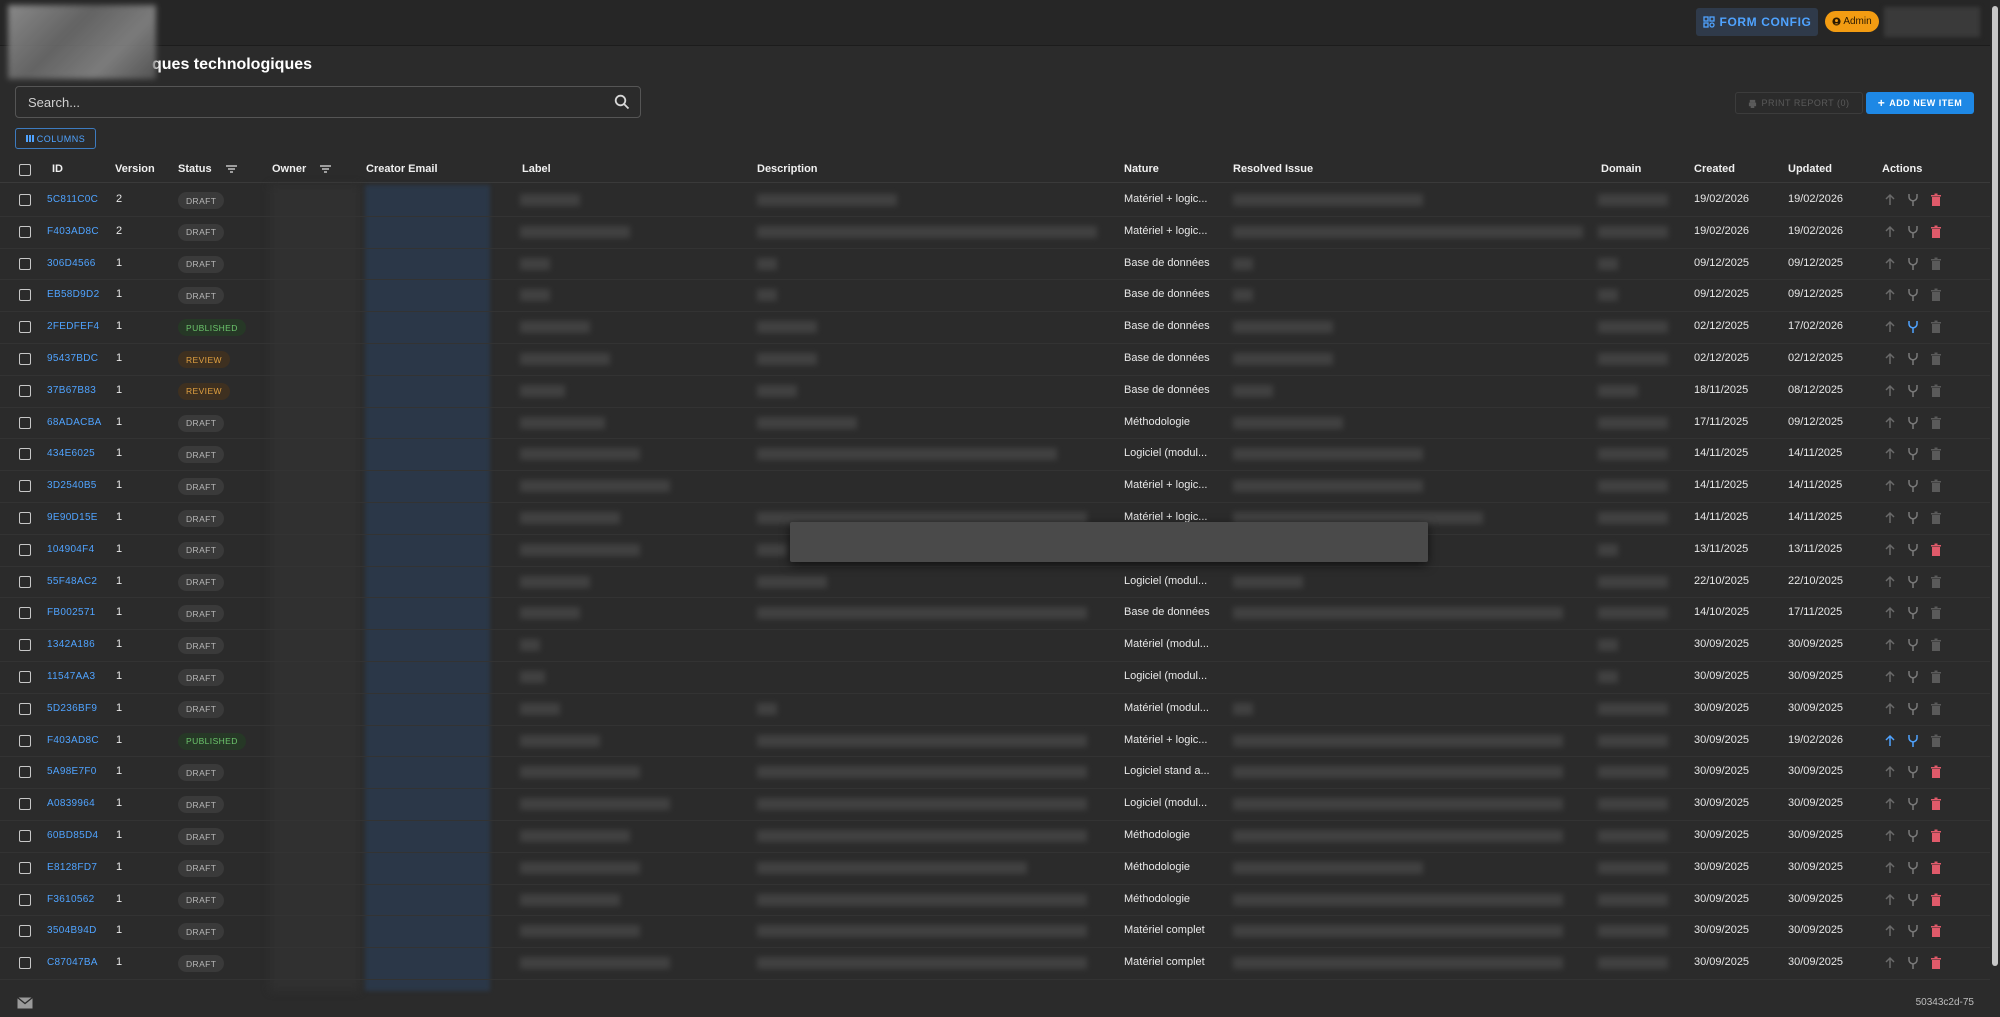 The height and width of the screenshot is (1017, 2000). I want to click on row-id-link: 434E6025, so click(71, 453).